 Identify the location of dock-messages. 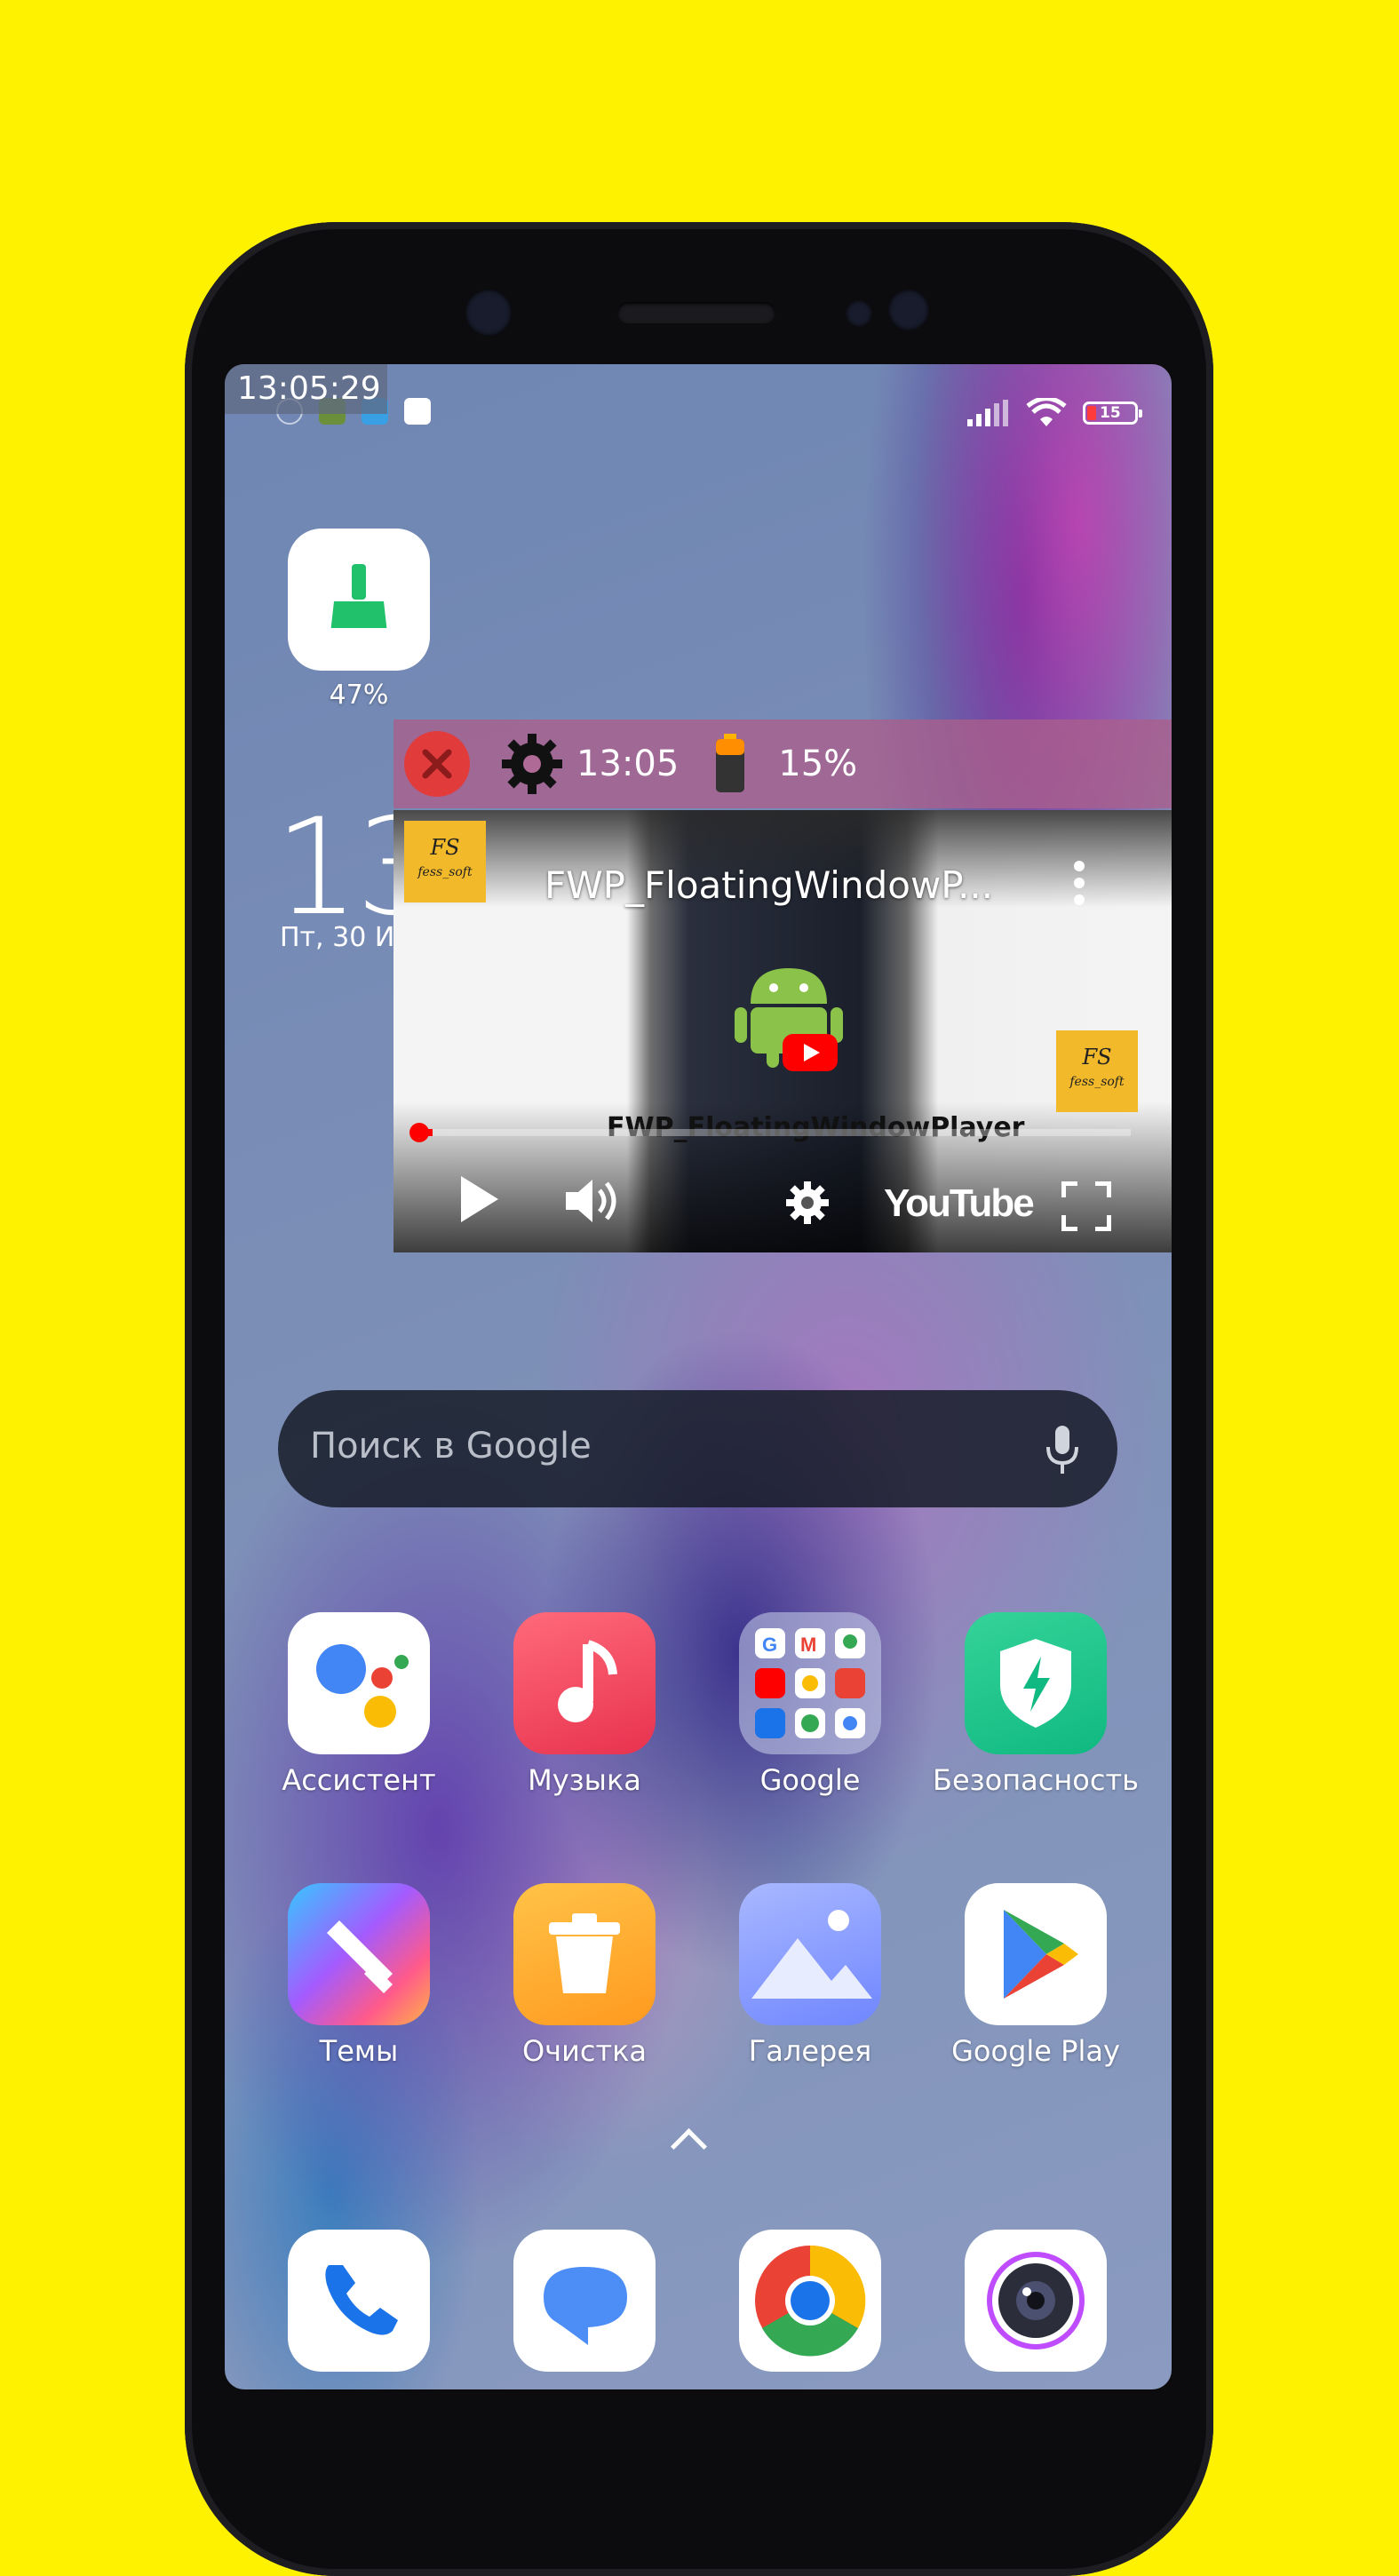
(584, 2301).